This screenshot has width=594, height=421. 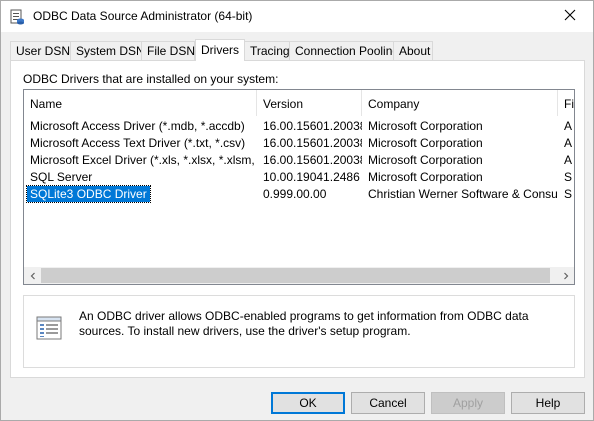 What do you see at coordinates (297, 16) in the screenshot?
I see `title-bar: ODBC Data Source Administrator (64-bit)` at bounding box center [297, 16].